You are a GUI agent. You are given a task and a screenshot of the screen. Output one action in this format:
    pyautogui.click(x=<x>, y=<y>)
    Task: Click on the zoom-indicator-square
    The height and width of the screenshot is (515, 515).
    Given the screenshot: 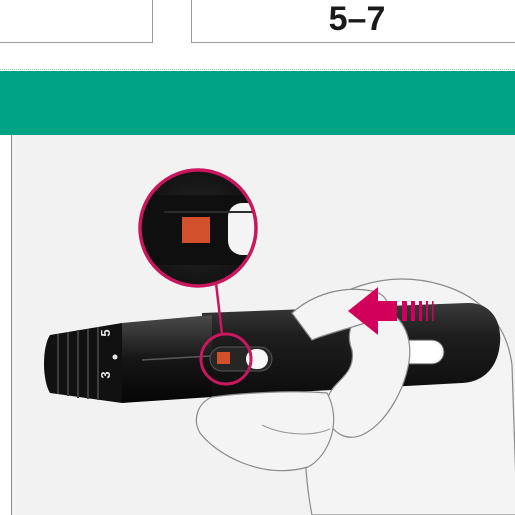 What is the action you would take?
    pyautogui.click(x=196, y=230)
    